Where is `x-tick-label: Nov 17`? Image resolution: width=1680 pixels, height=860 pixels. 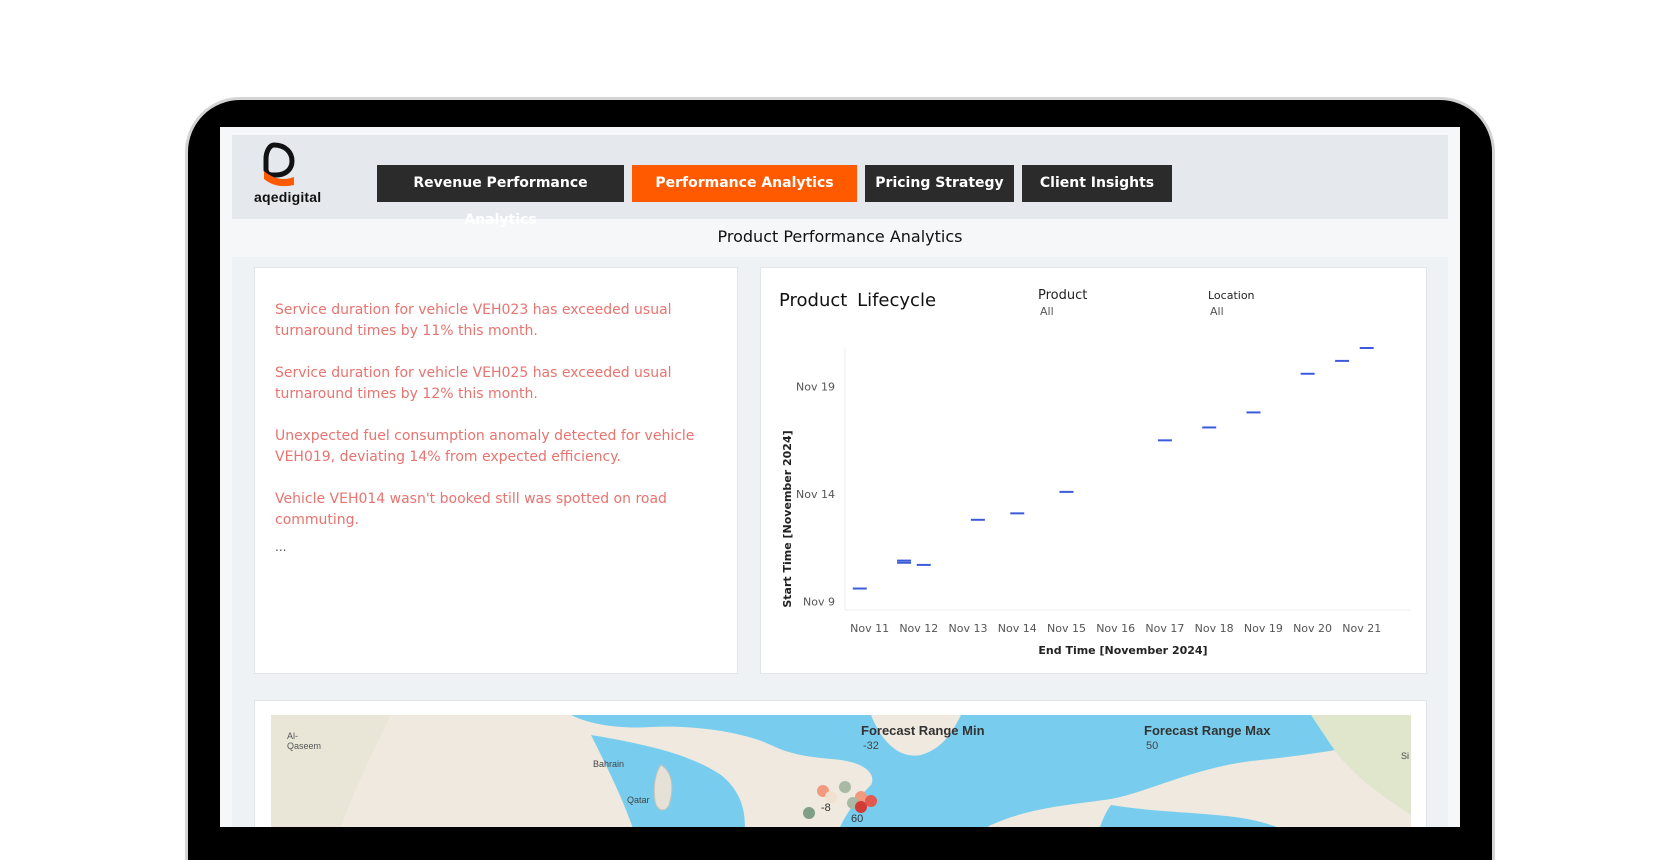 x-tick-label: Nov 17 is located at coordinates (1164, 628).